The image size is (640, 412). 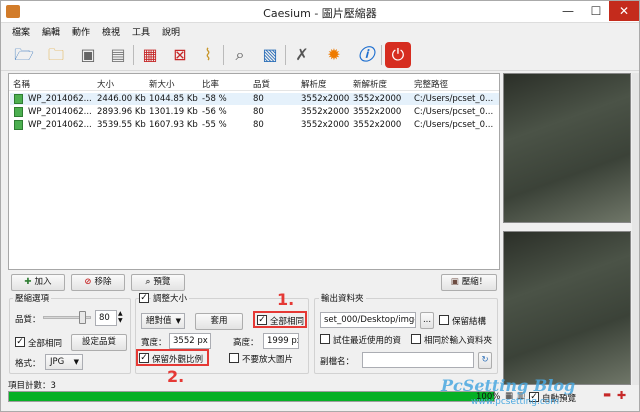 I want to click on compressed-image-preview, so click(x=567, y=308).